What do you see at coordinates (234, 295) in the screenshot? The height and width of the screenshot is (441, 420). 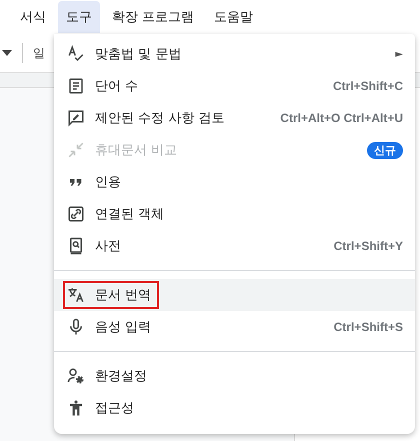 I see `menu-item: 문서 번역` at bounding box center [234, 295].